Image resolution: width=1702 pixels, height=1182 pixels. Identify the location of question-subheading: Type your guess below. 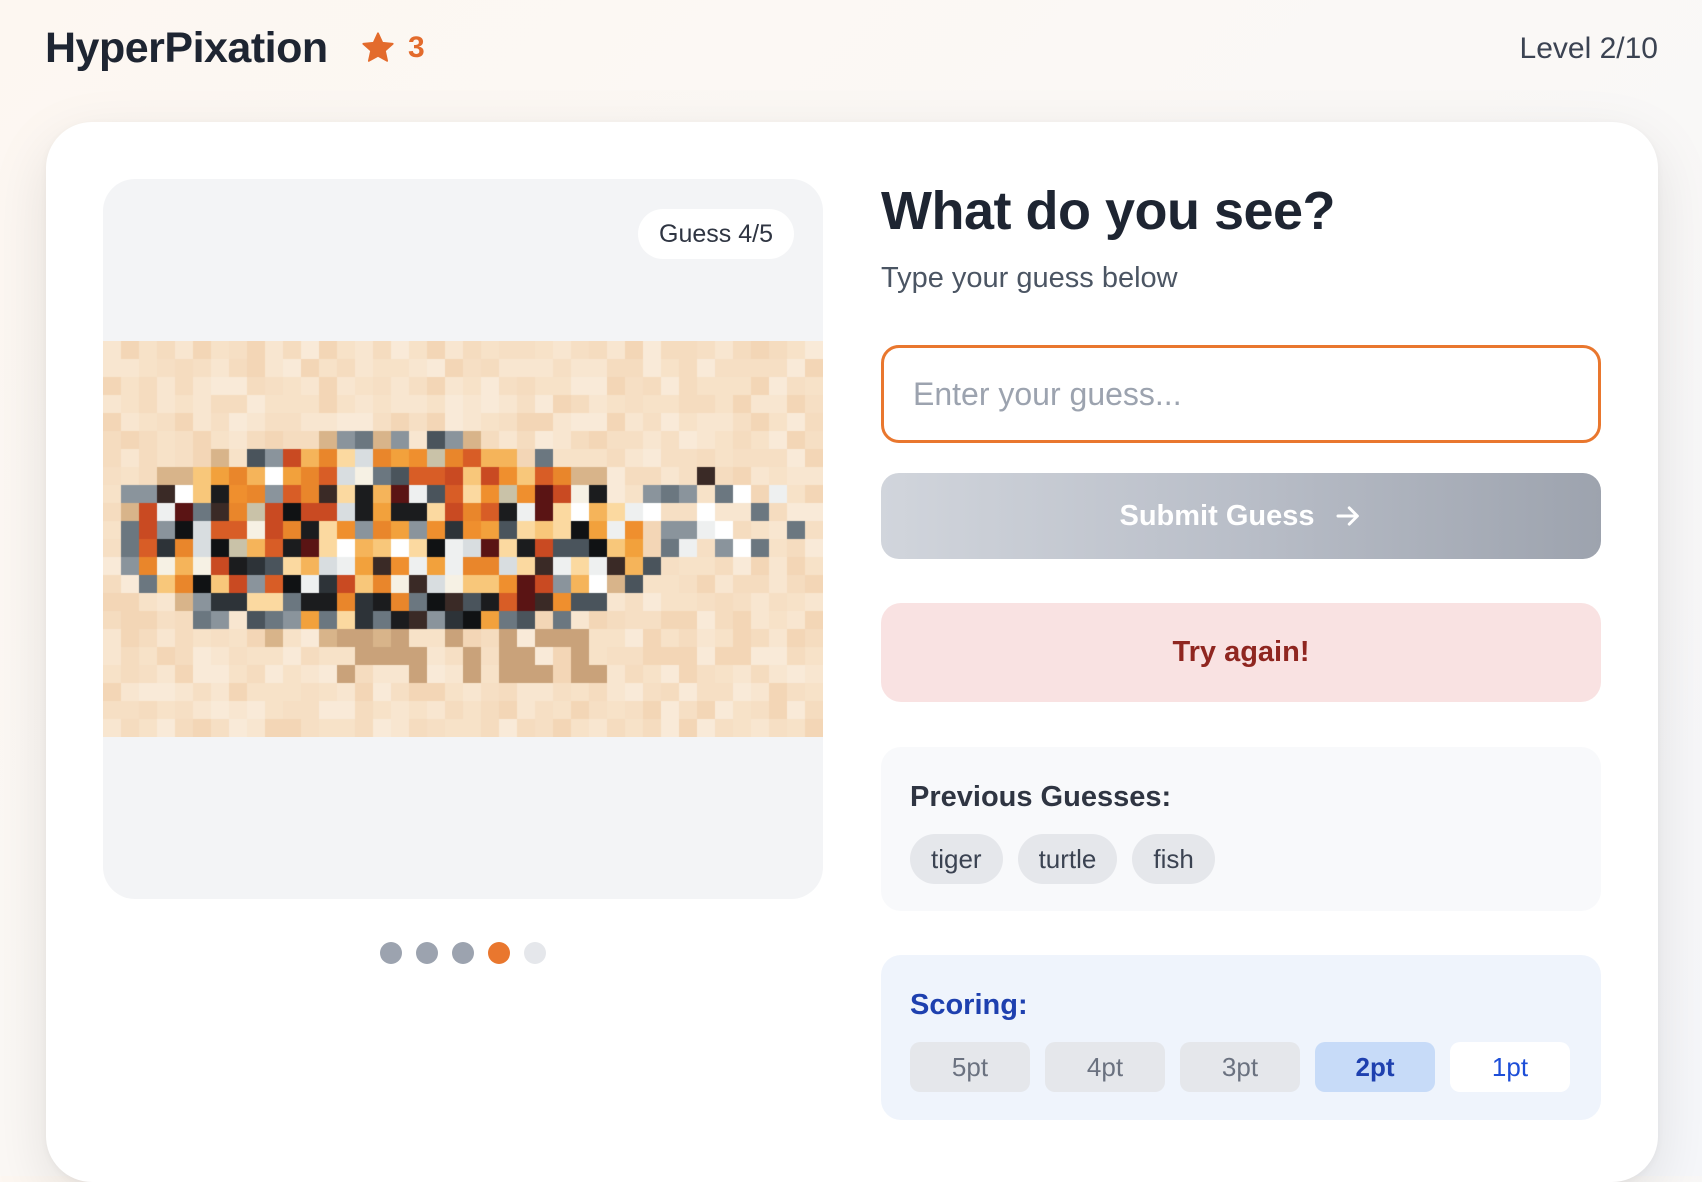
(1029, 278).